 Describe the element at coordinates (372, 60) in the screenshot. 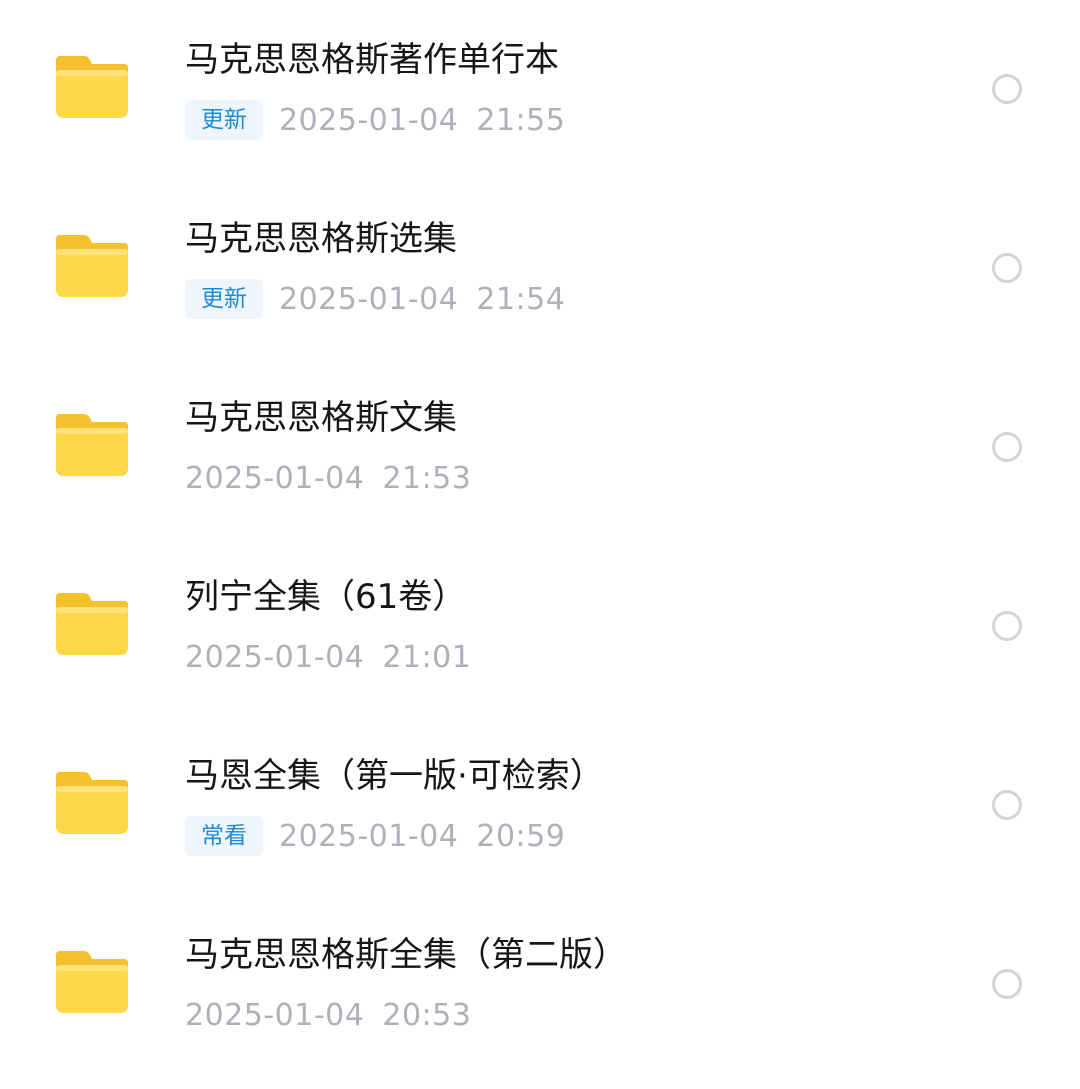

I see `folder-name: 马克思恩格斯著作单行本` at that location.